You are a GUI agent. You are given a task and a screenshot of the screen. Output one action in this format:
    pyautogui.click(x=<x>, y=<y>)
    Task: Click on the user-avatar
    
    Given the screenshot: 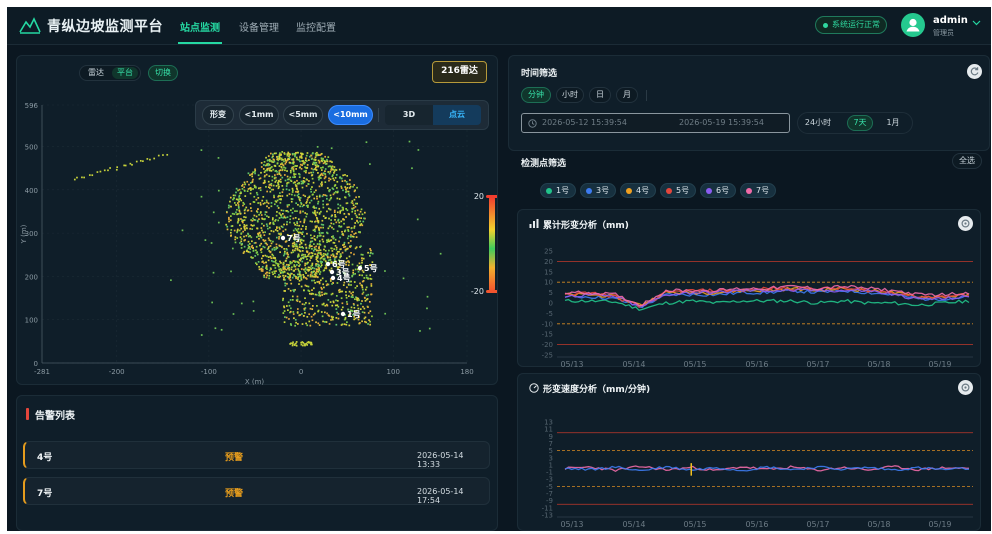 What is the action you would take?
    pyautogui.click(x=913, y=25)
    